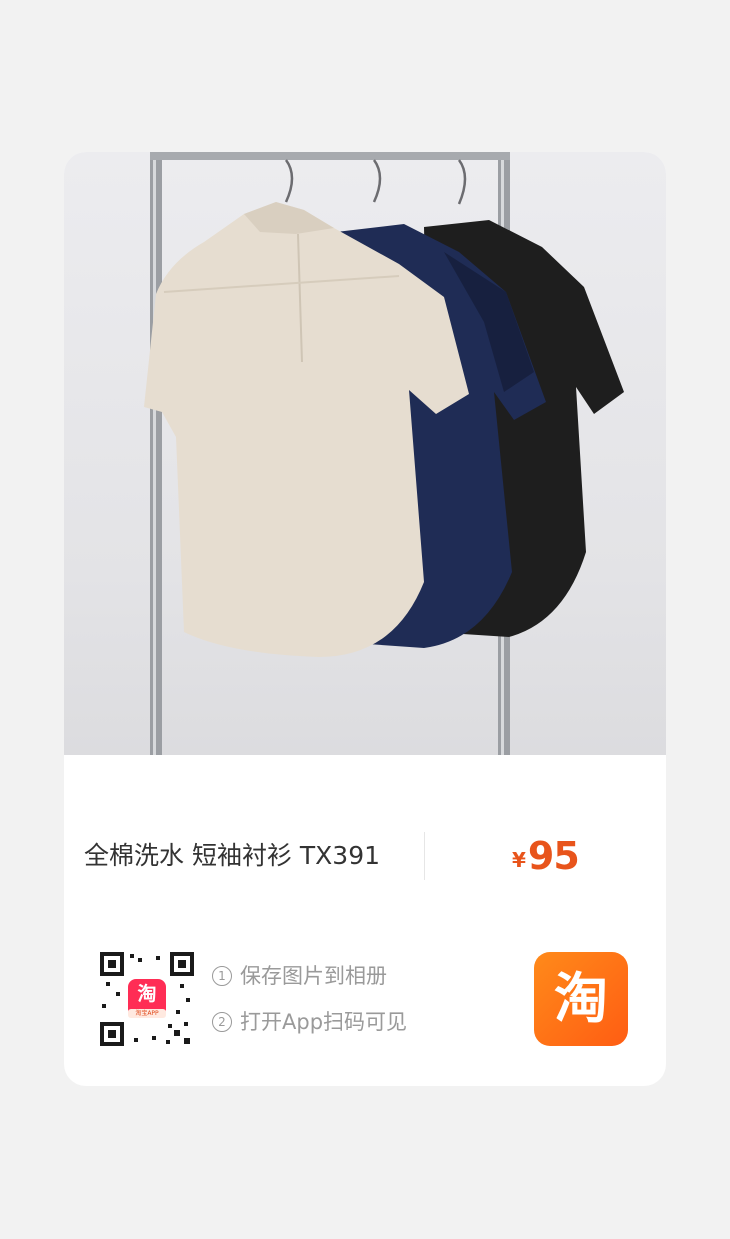  Describe the element at coordinates (147, 994) in the screenshot. I see `taobao-app-badge-icon: 淘` at that location.